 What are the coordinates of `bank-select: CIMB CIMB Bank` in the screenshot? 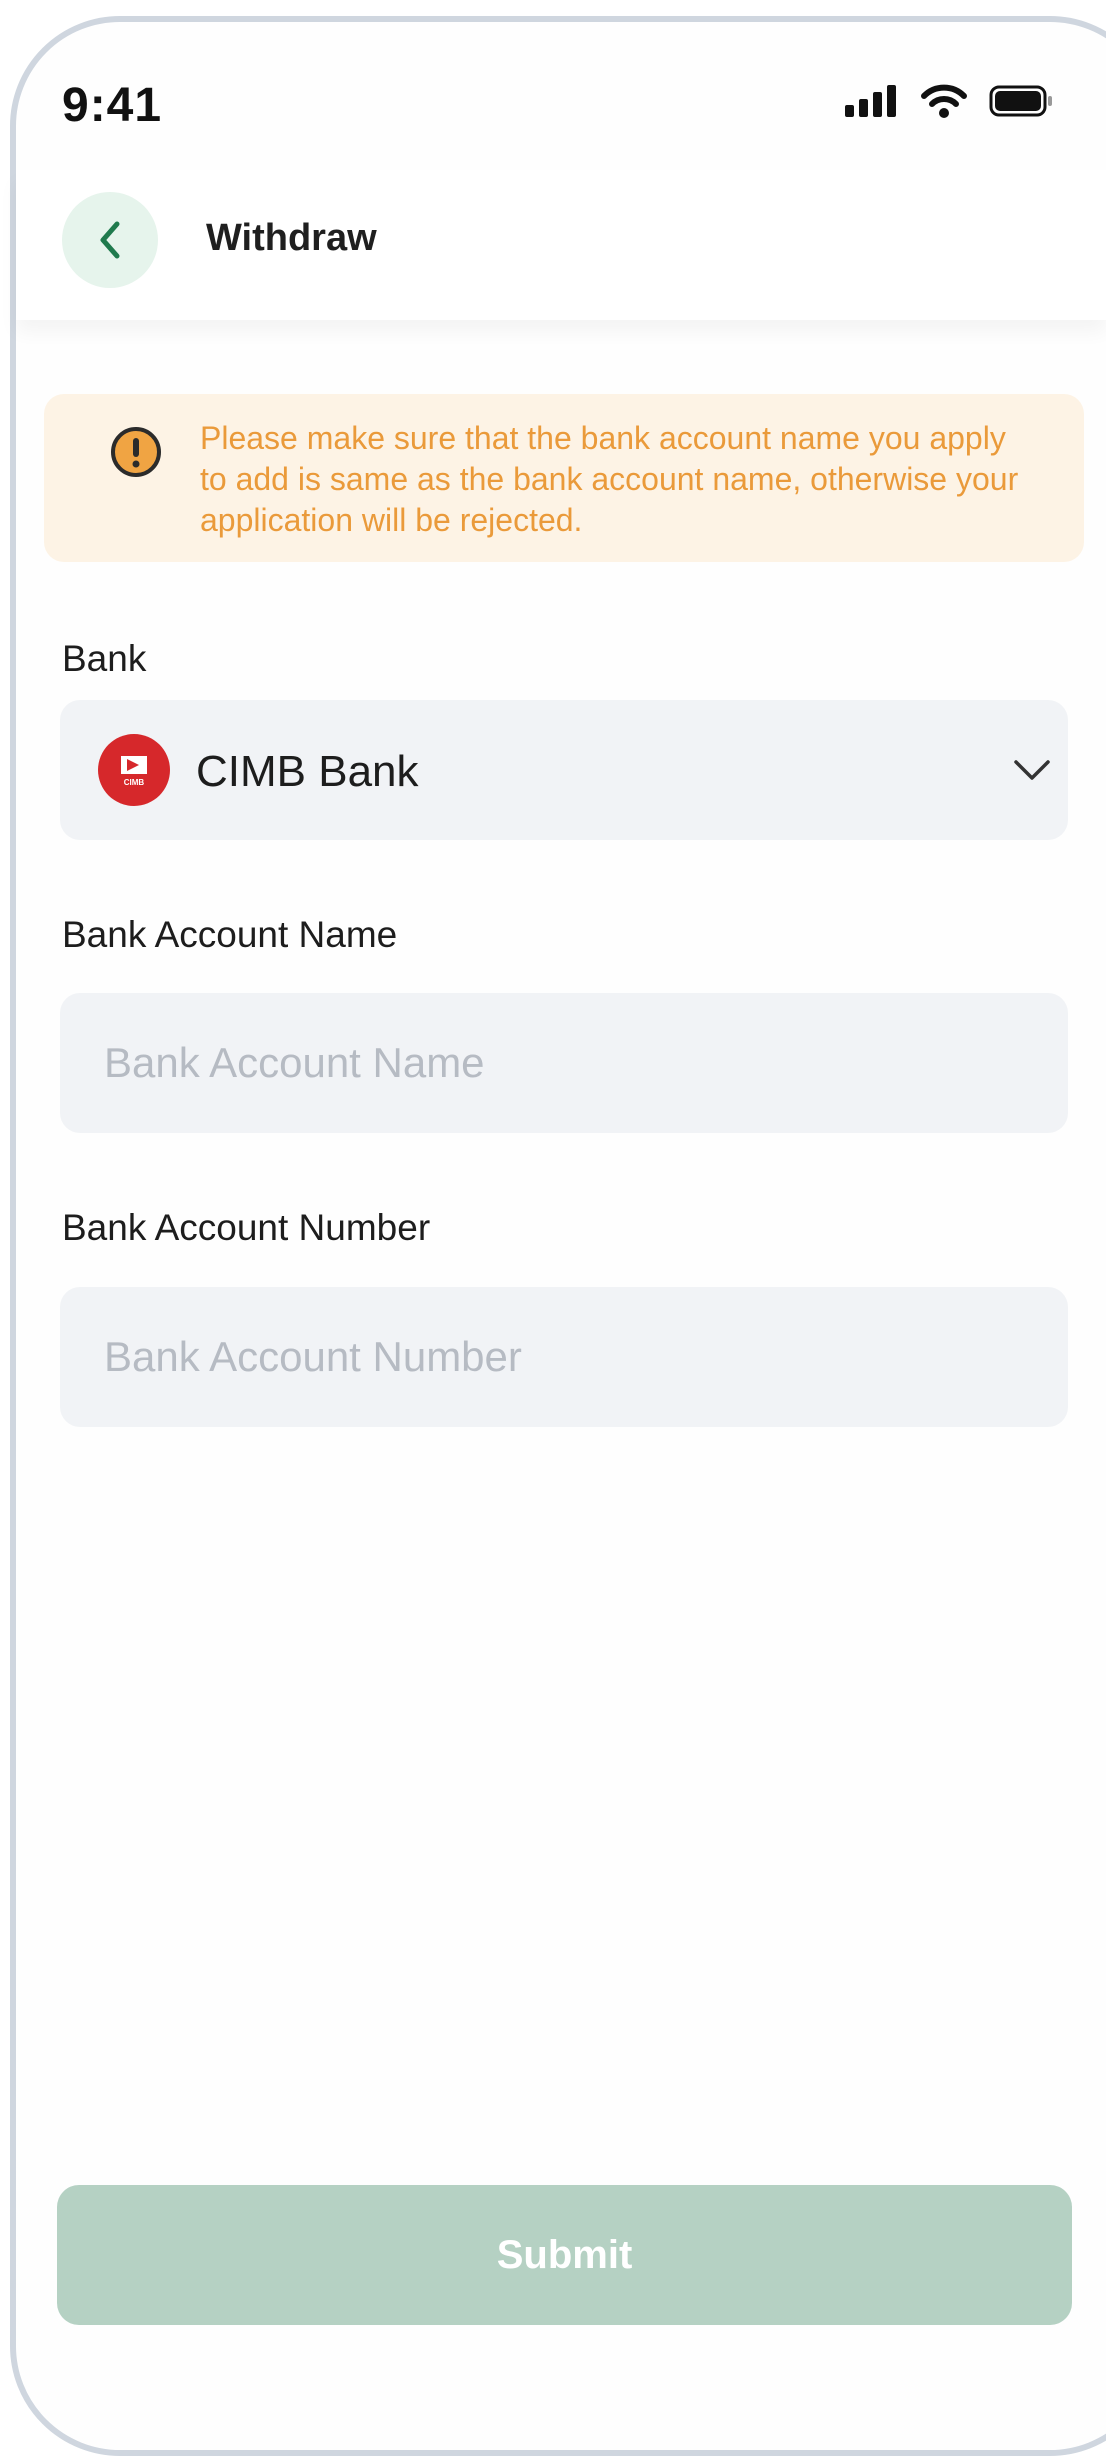 It's located at (564, 770).